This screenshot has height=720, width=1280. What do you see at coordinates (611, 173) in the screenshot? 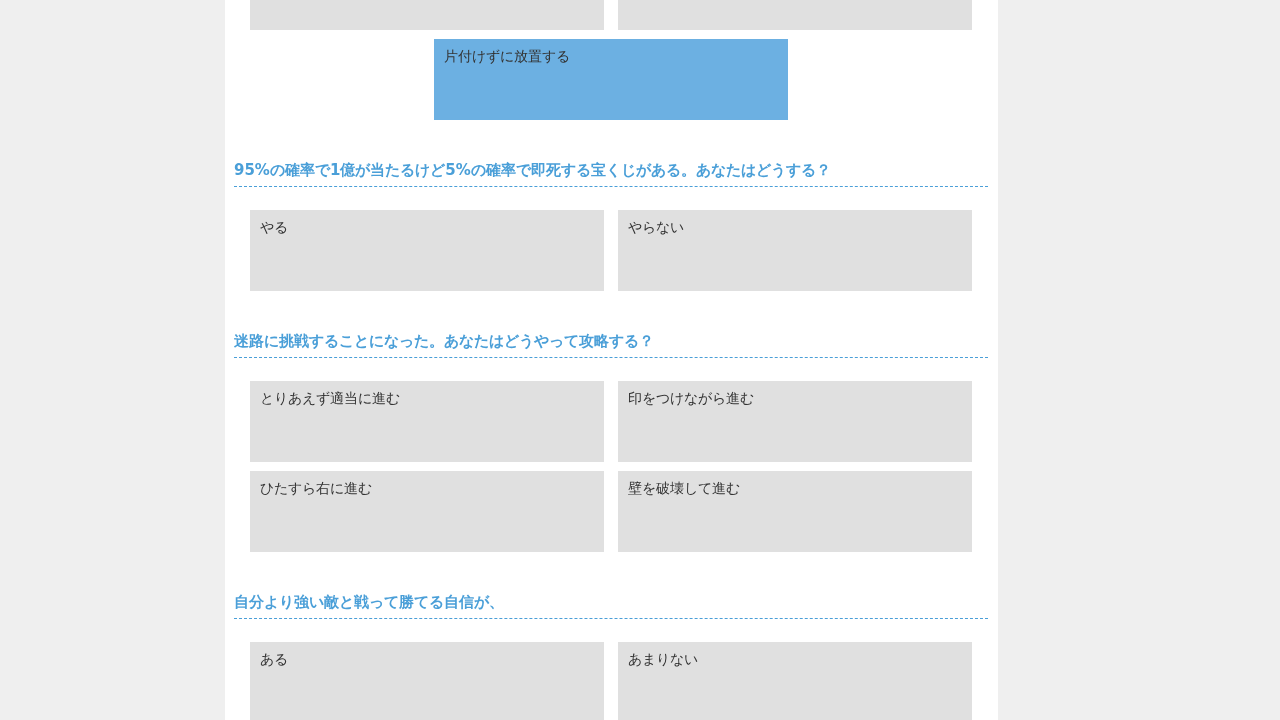
I see `question-heading: 95%の確率で1億が当たるけど5%の確率で即死する宝くじがある。あなたはどうする？` at bounding box center [611, 173].